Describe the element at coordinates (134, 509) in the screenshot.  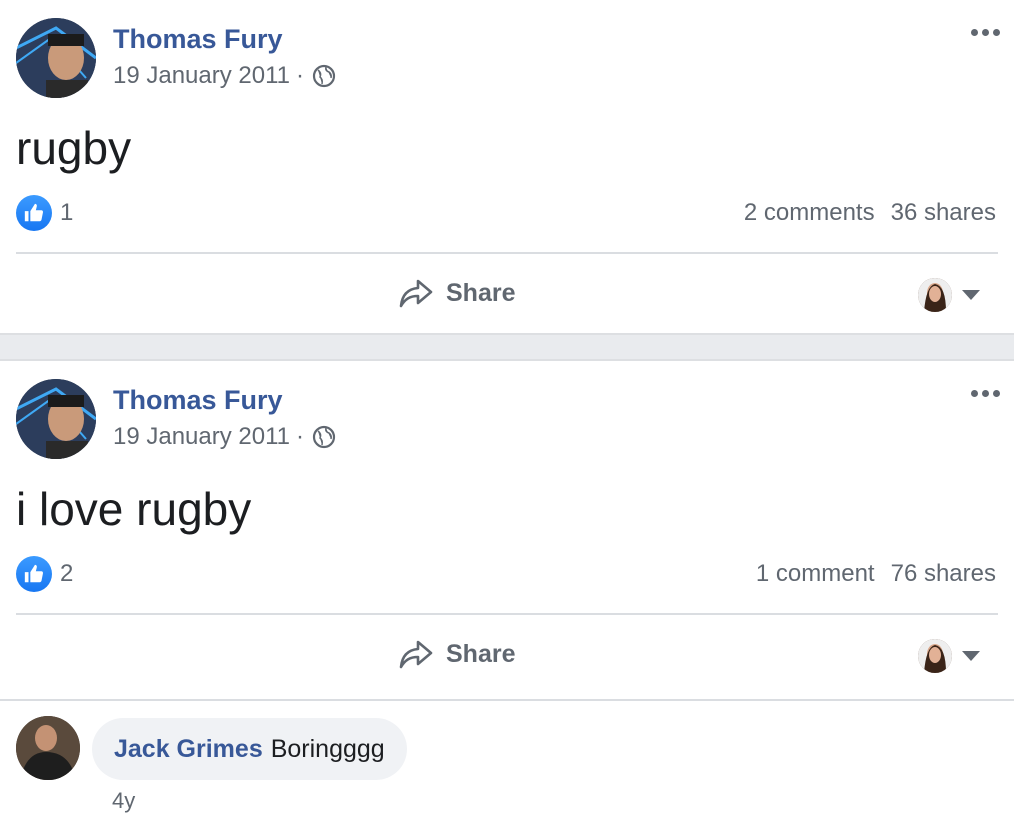
I see `post-text: i love rugby` at that location.